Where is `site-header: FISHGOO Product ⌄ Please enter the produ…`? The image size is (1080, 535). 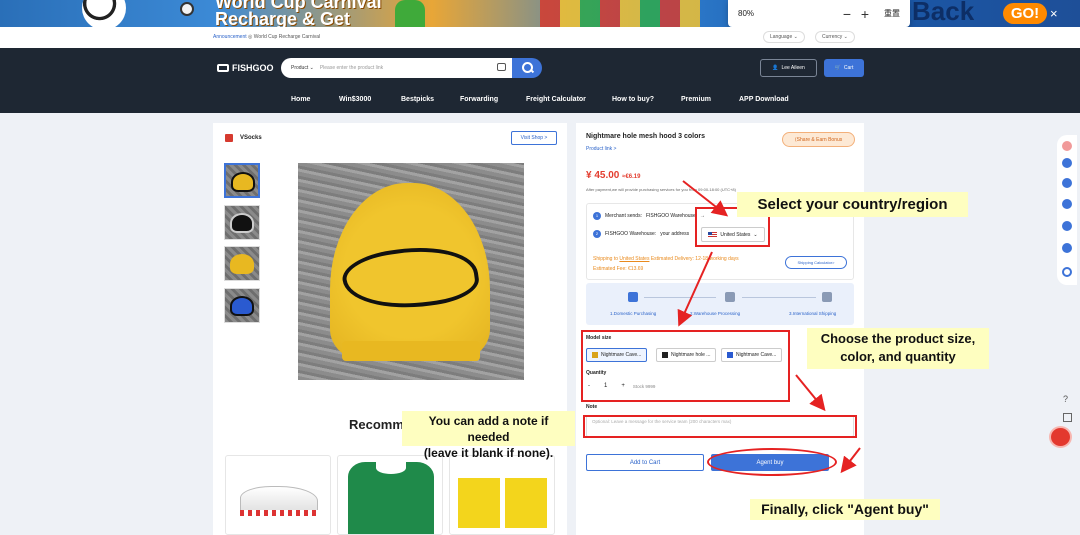 site-header: FISHGOO Product ⌄ Please enter the produ… is located at coordinates (540, 80).